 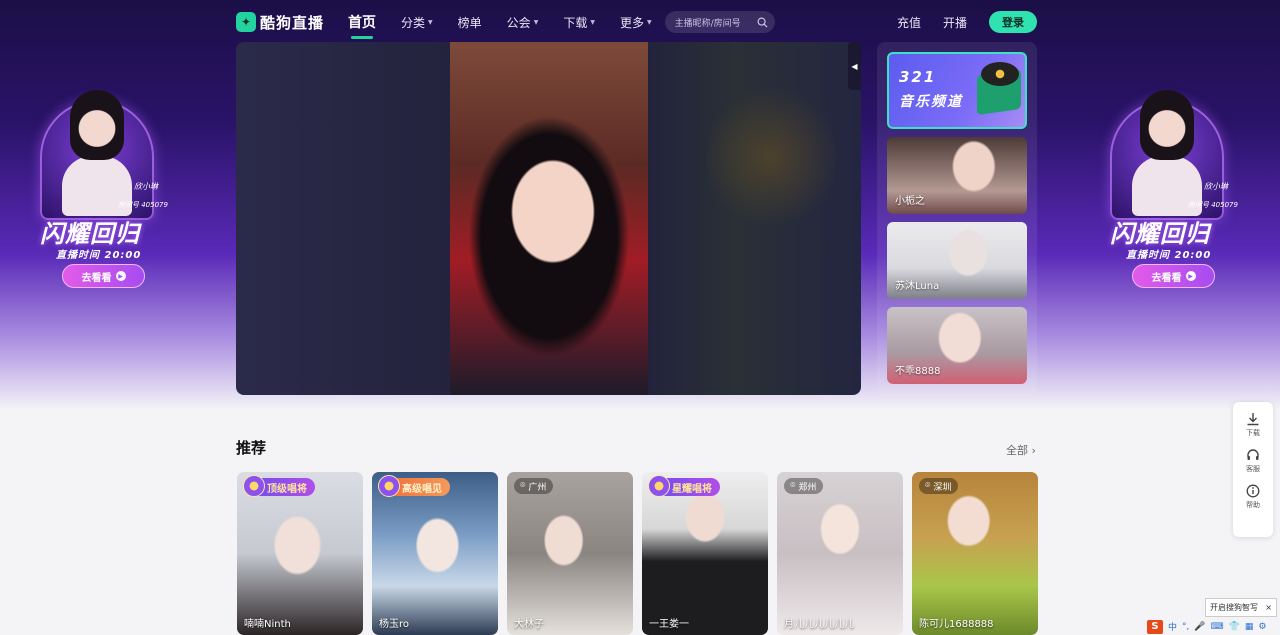 What do you see at coordinates (975, 553) in the screenshot?
I see `streamer-card: ⌾ 深圳 陈可儿1688888` at bounding box center [975, 553].